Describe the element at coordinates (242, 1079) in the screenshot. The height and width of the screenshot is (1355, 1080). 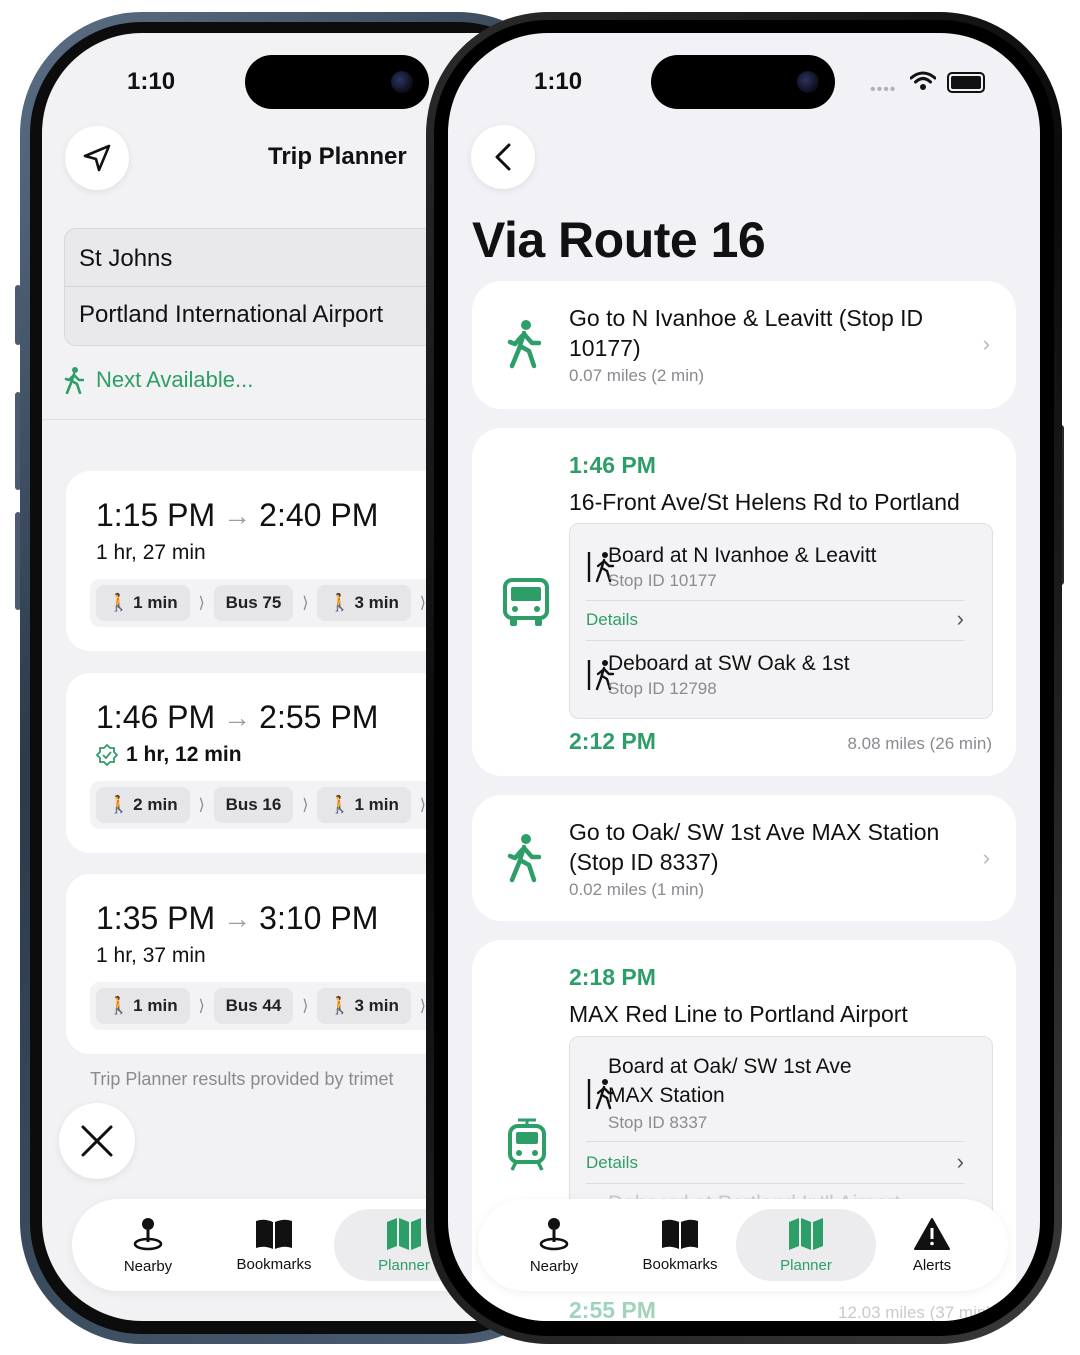
I see `provider-note: Trip Planner results provided by trimet` at that location.